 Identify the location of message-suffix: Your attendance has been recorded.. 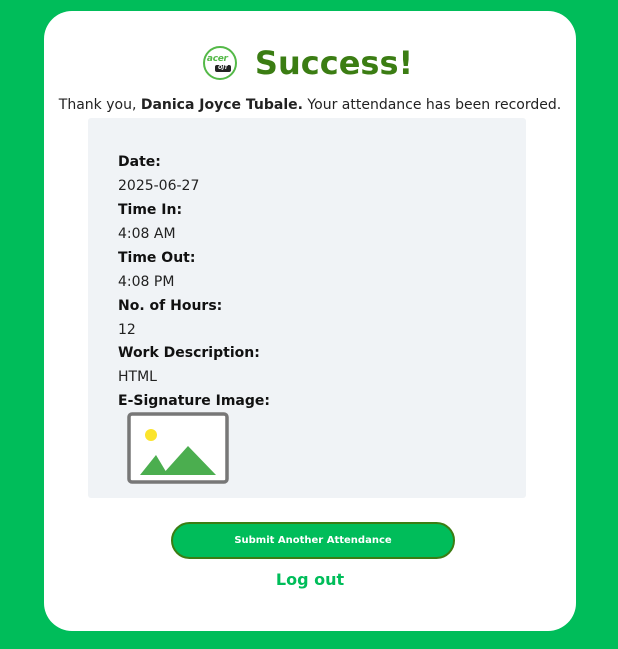
(432, 105).